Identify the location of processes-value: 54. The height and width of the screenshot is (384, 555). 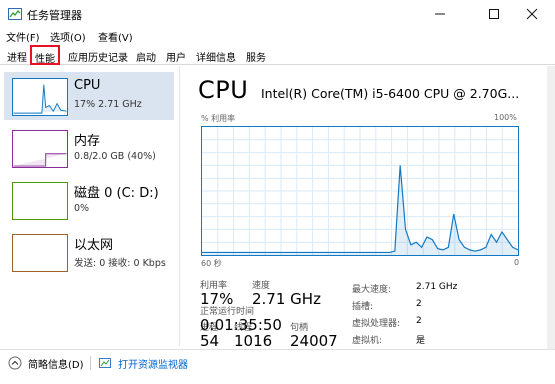
(210, 341).